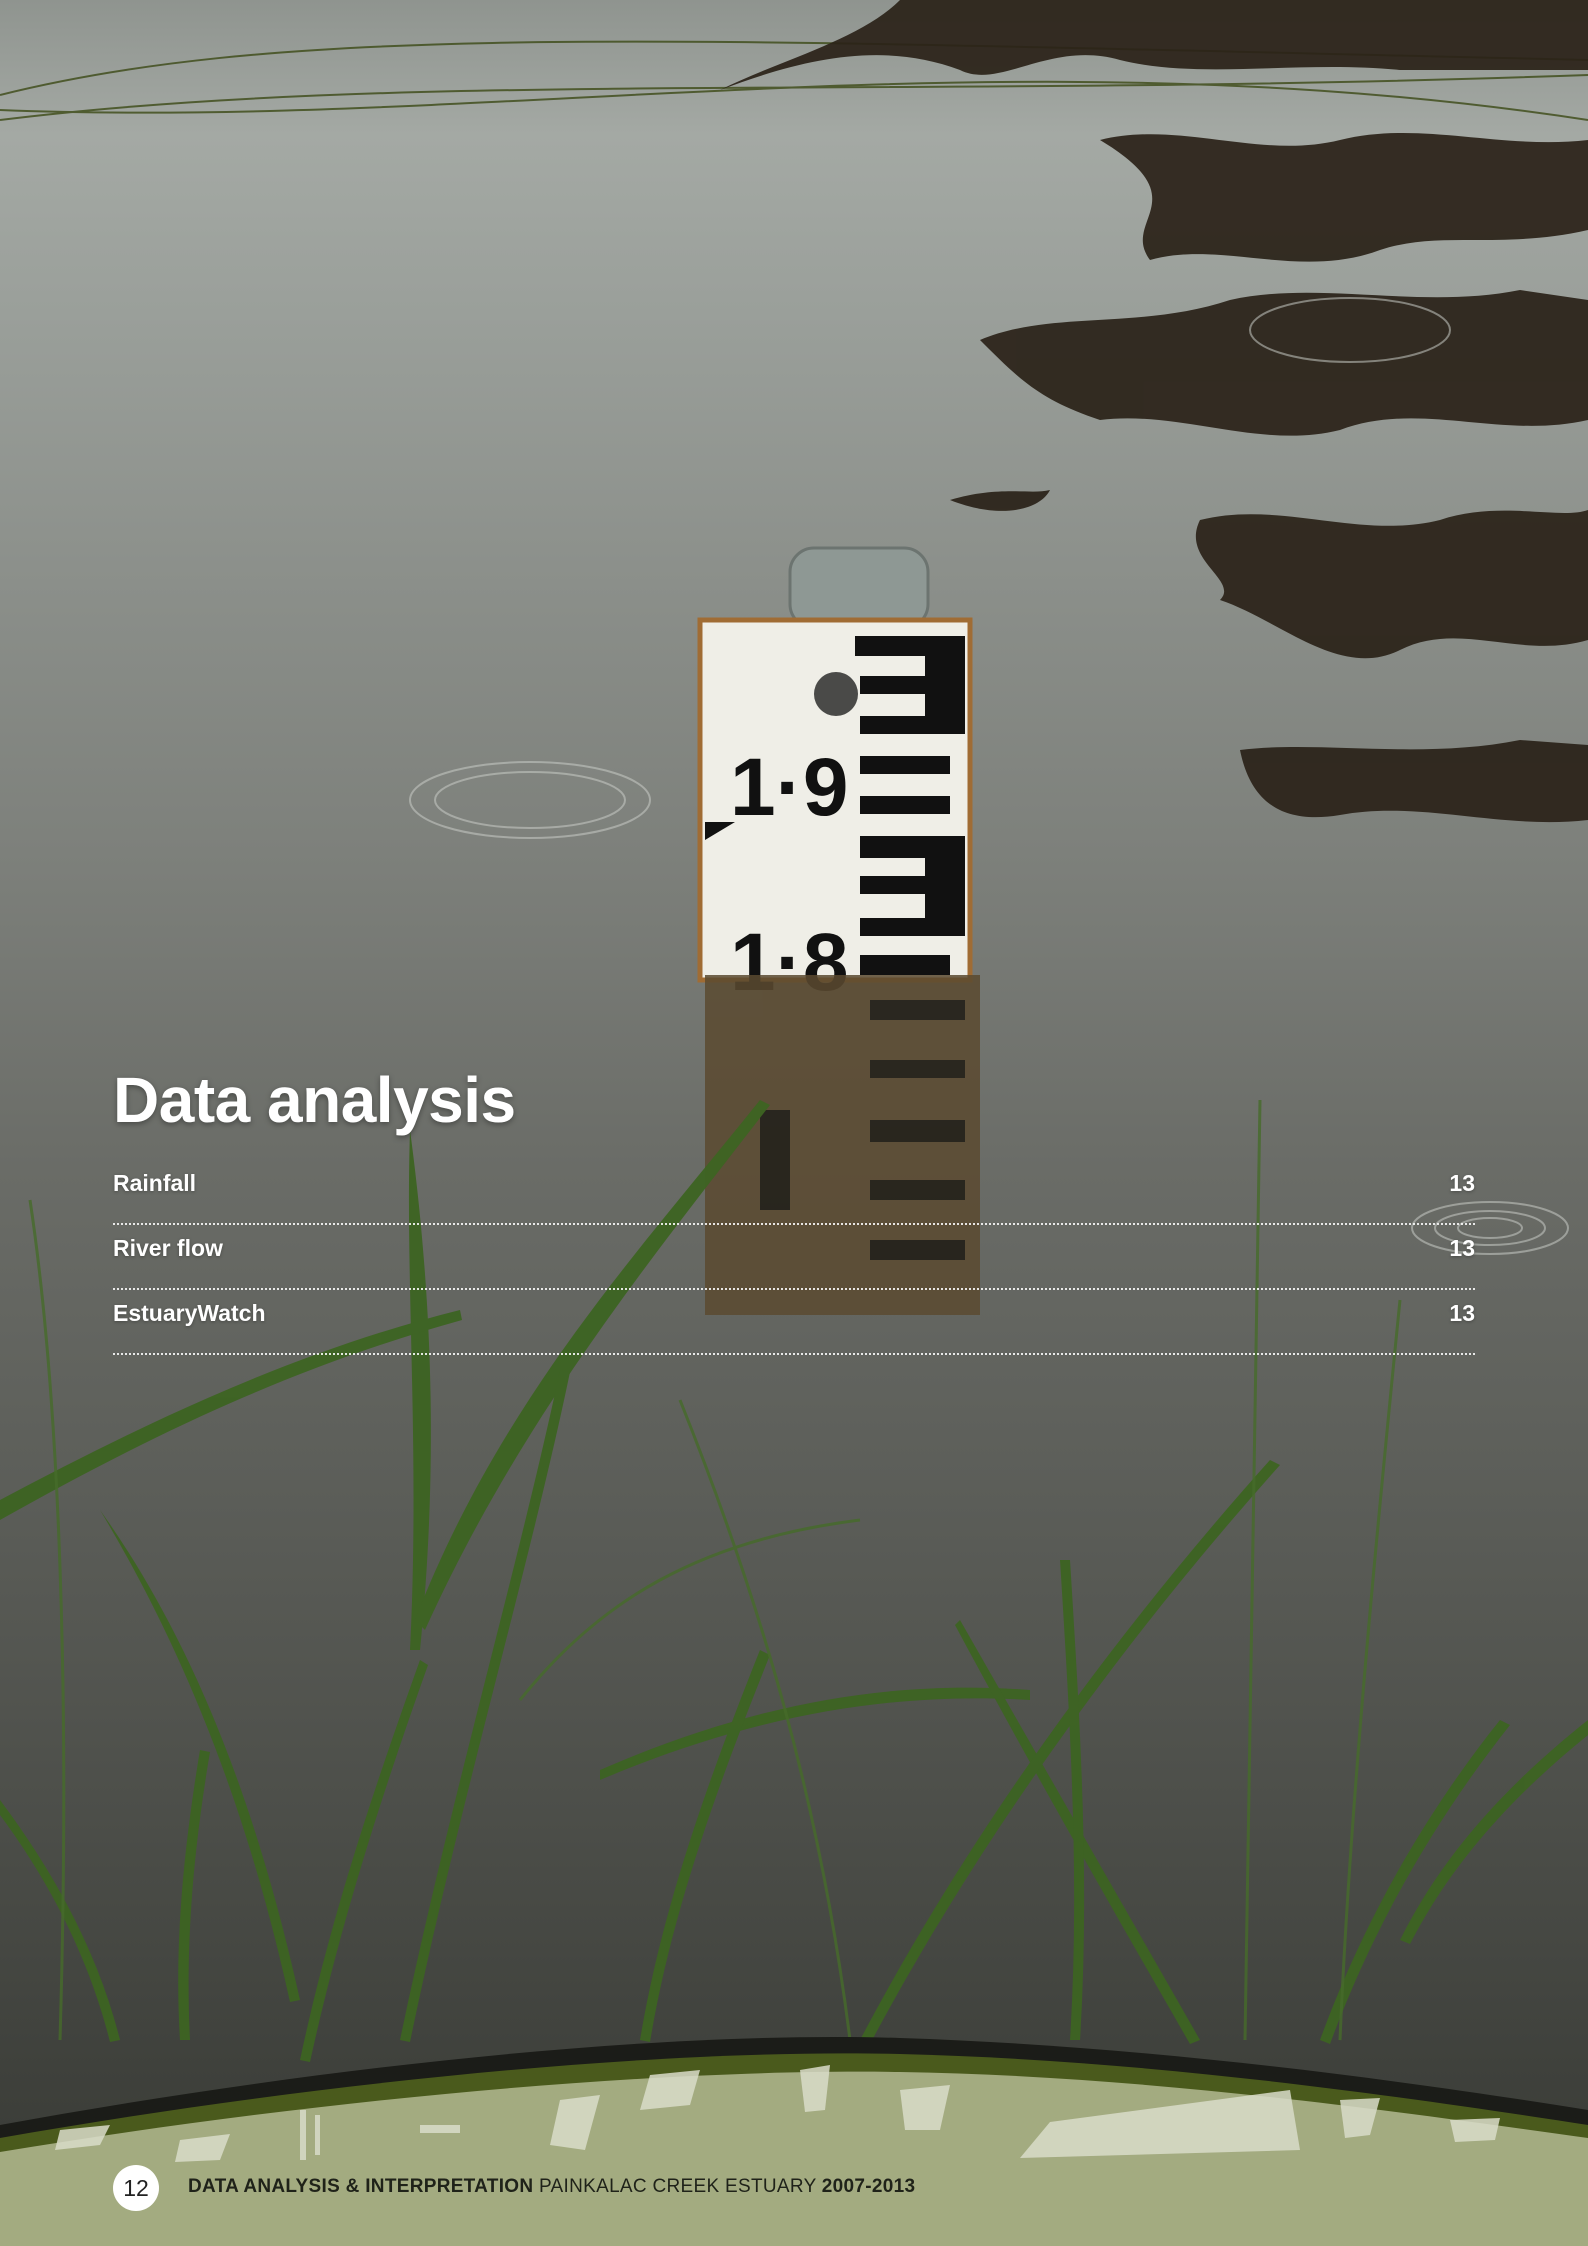 The width and height of the screenshot is (1588, 2246). What do you see at coordinates (859, 588) in the screenshot?
I see `gauge-cap` at bounding box center [859, 588].